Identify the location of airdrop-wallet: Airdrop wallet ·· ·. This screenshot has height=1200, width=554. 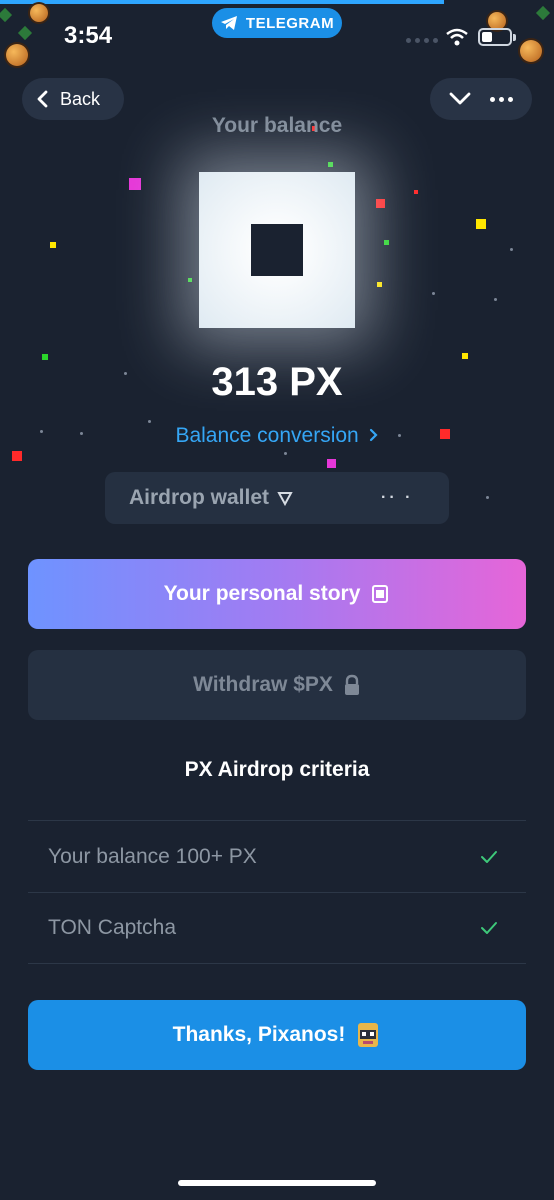
(277, 498).